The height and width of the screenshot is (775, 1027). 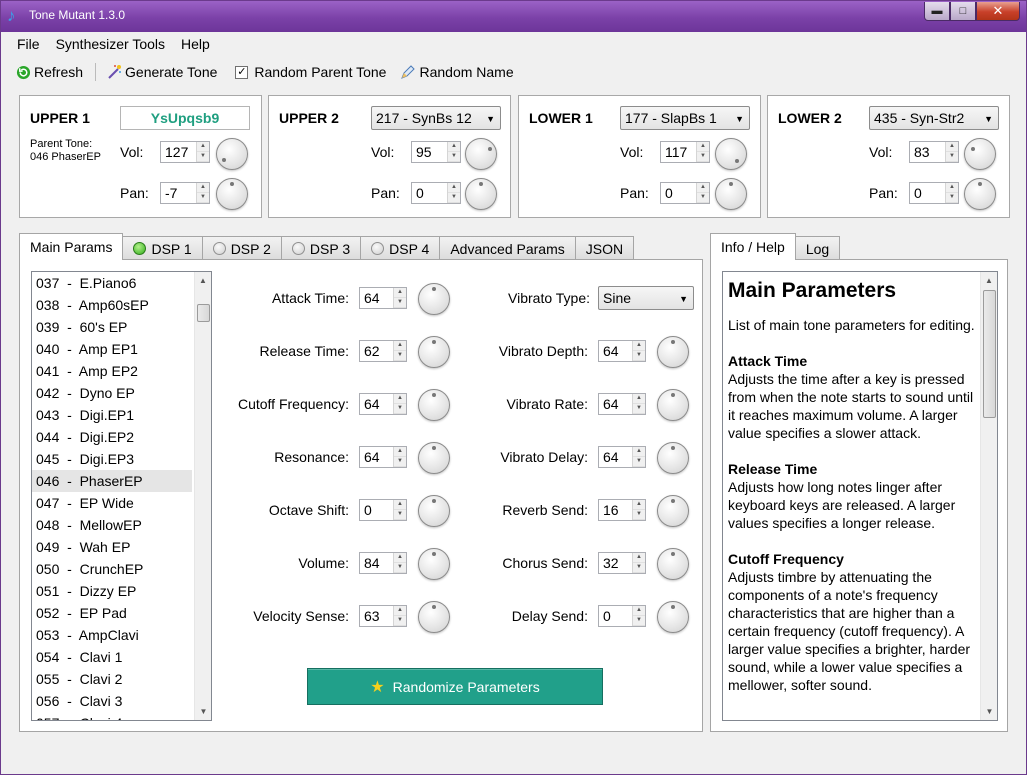 What do you see at coordinates (112, 547) in the screenshot?
I see `tone-list-item: 049 - Wah EP` at bounding box center [112, 547].